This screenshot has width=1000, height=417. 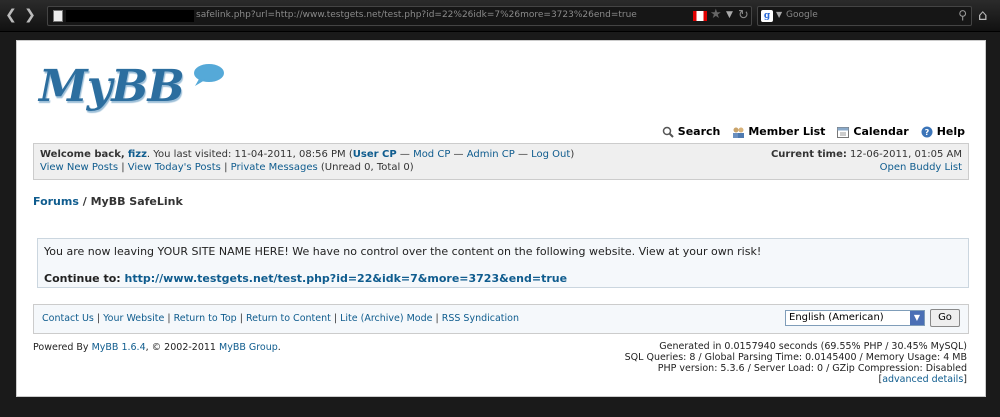 I want to click on pm-status: (Unread 0, Total 0), so click(x=365, y=167).